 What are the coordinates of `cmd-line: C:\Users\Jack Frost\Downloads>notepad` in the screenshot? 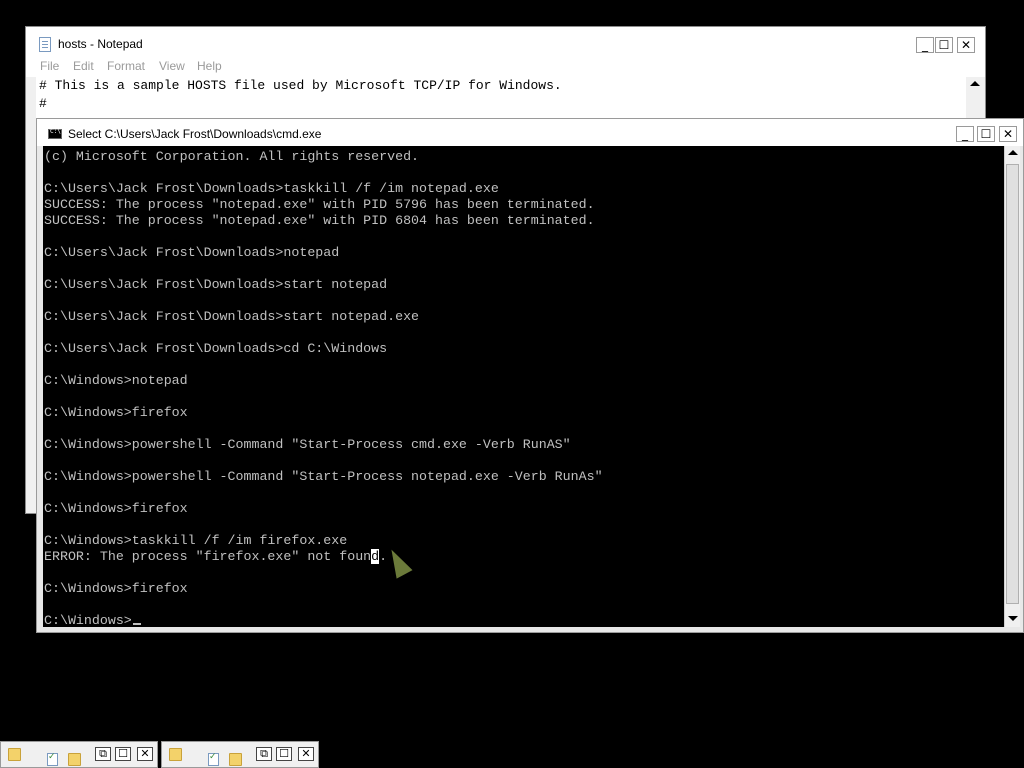 It's located at (192, 252).